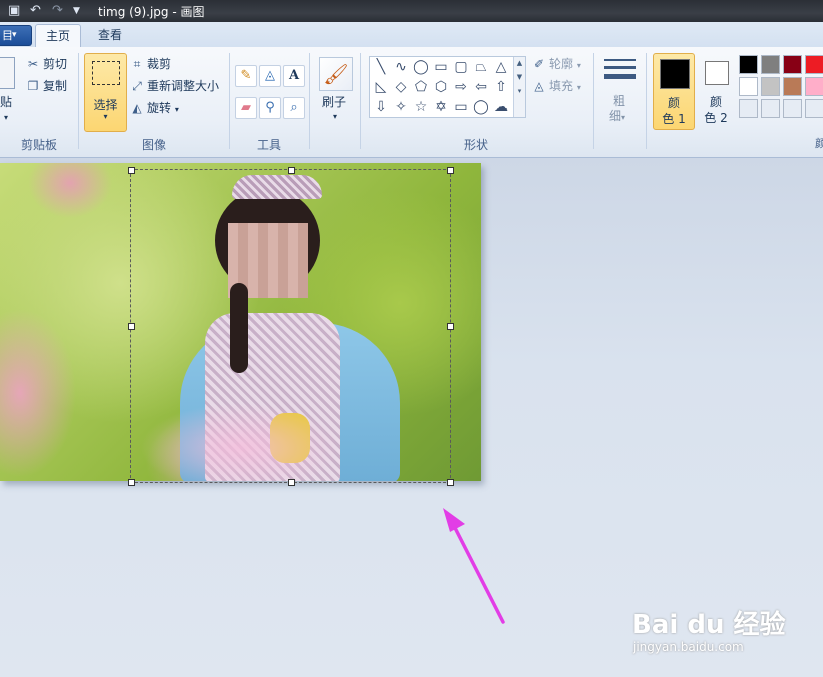 The width and height of the screenshot is (823, 677). I want to click on file-menu-button: 目 ▾, so click(16, 35).